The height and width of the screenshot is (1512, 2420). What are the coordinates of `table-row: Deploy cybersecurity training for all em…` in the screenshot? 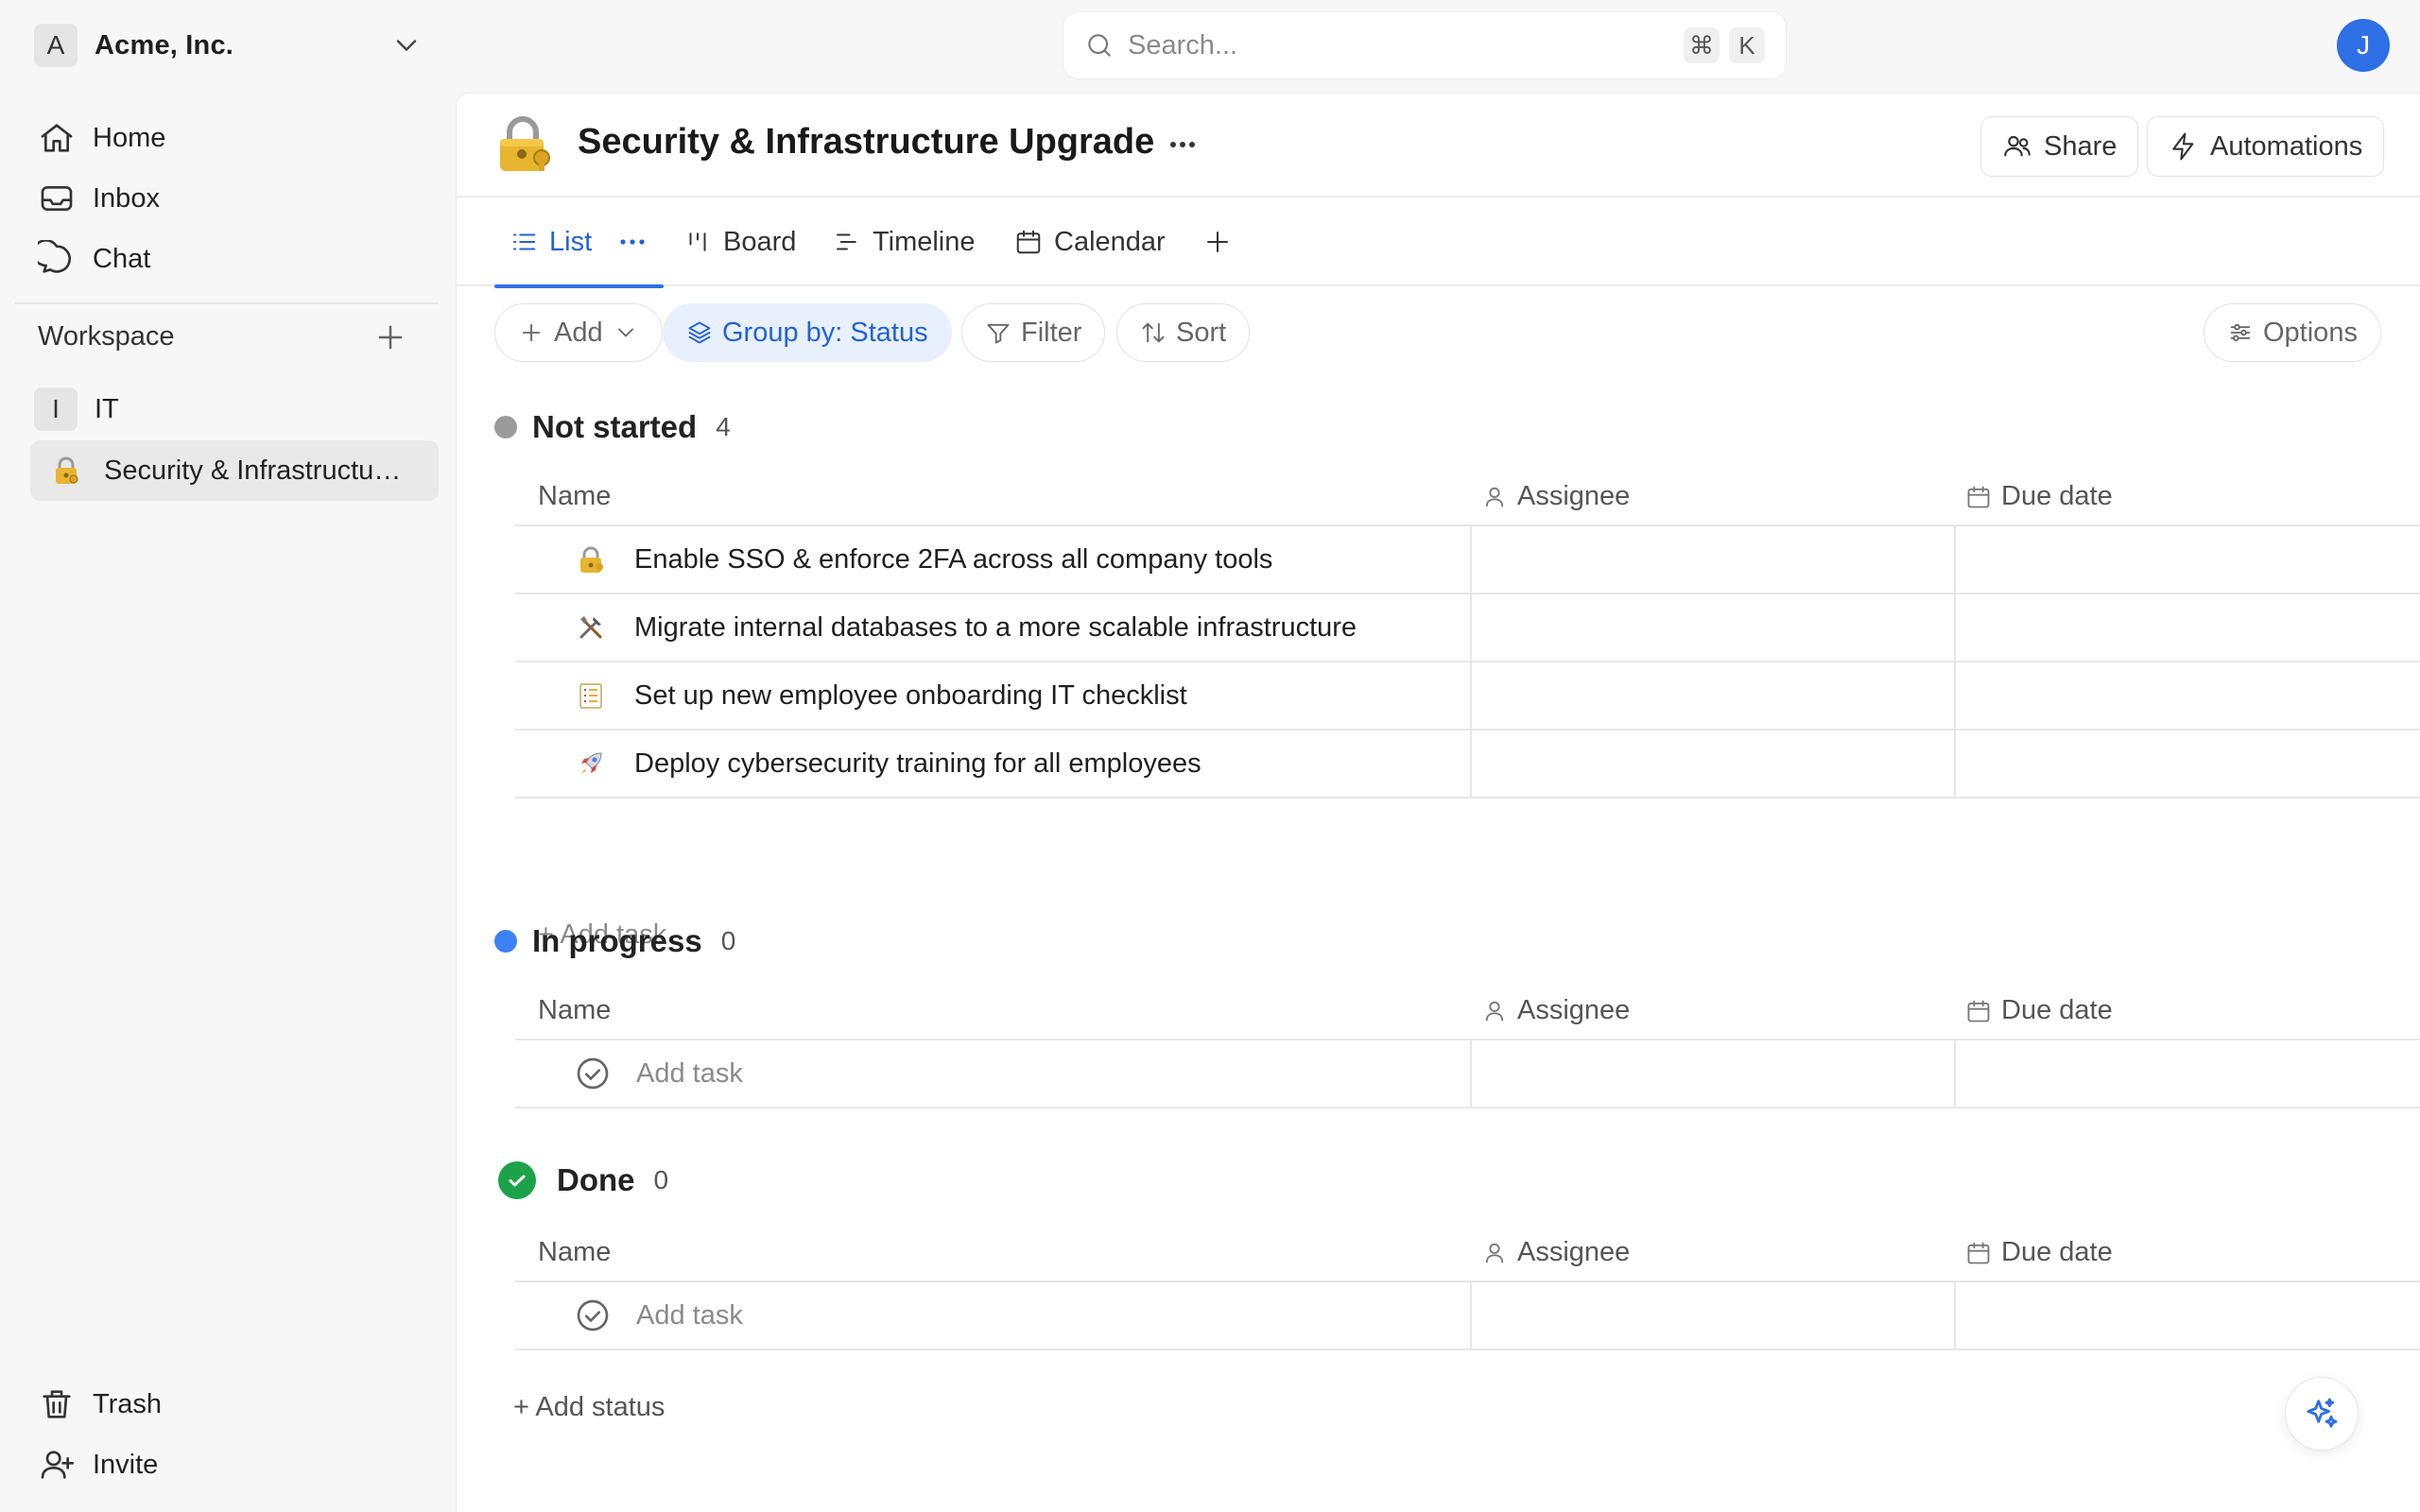 It's located at (1467, 763).